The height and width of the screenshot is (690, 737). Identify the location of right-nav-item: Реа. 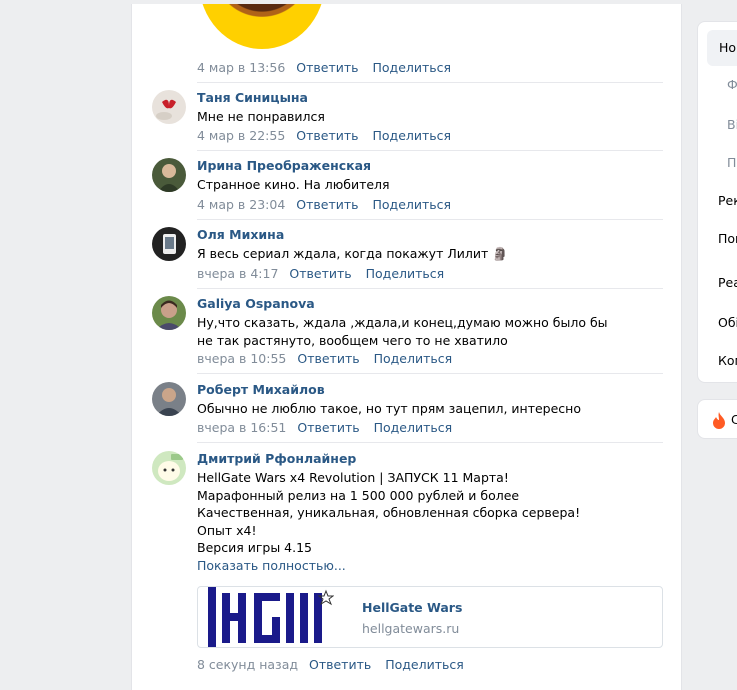
(717, 282).